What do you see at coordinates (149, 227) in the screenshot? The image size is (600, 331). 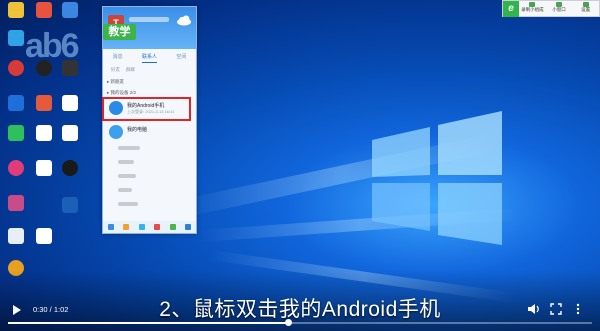 I see `qq-footer-toolbar` at bounding box center [149, 227].